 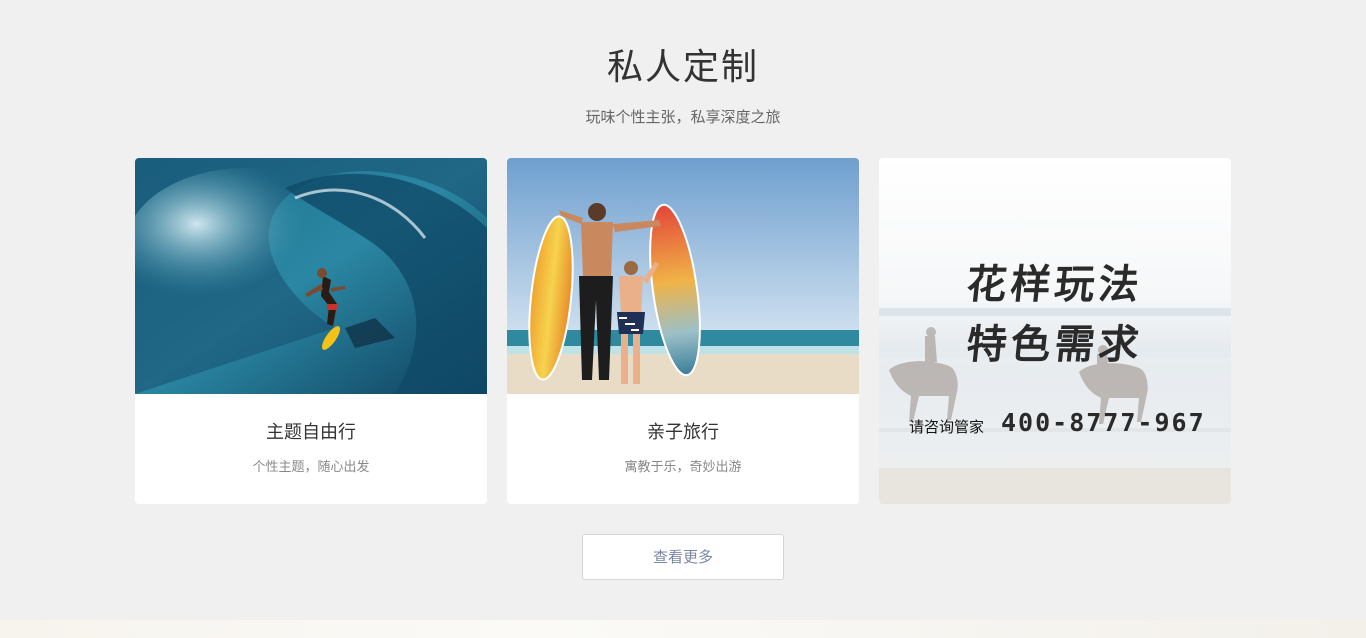 I want to click on next-section-edge, so click(x=683, y=629).